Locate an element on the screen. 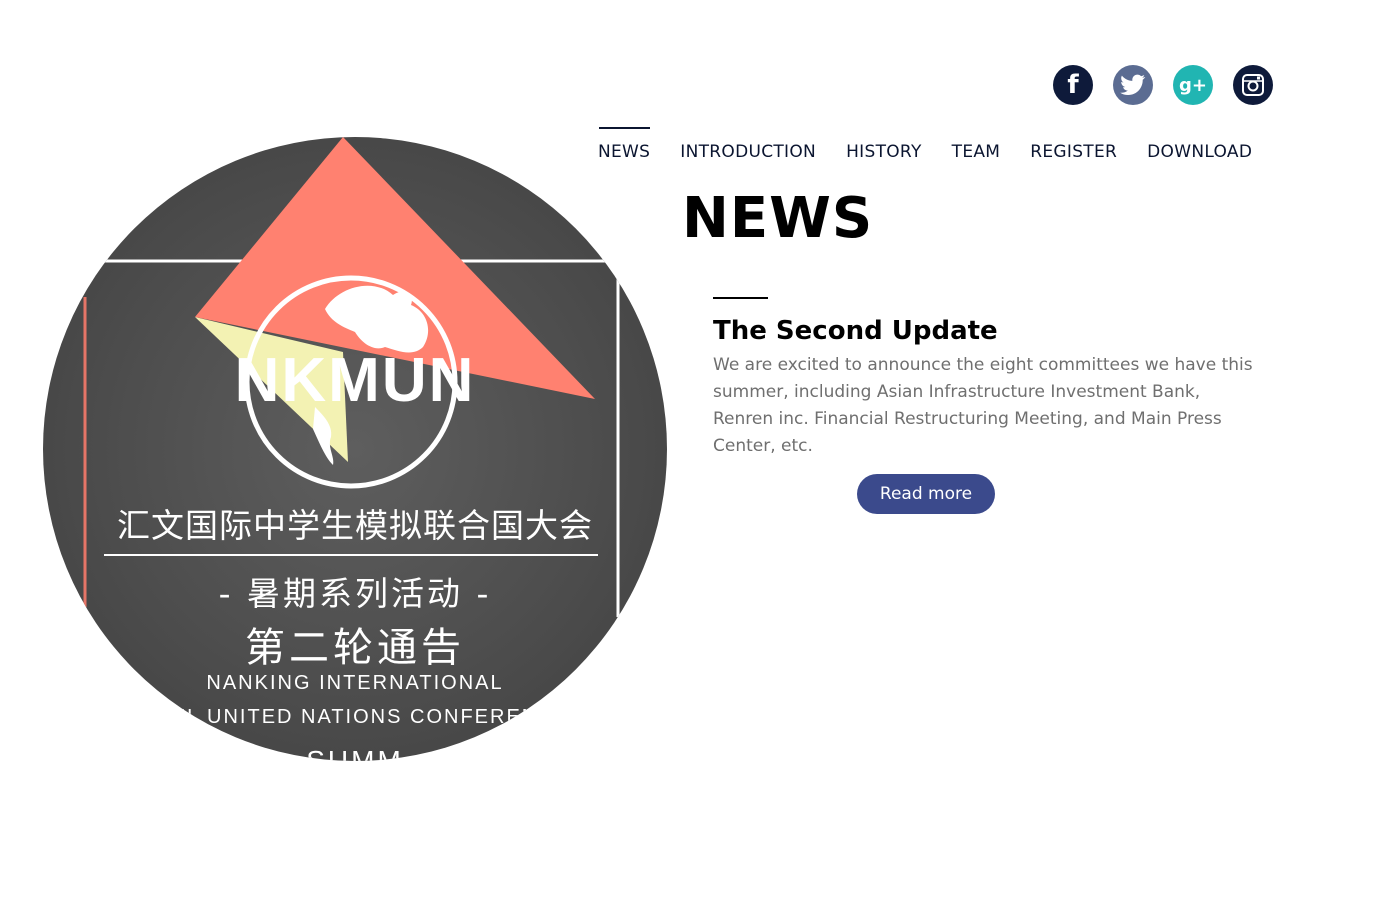  poster-chinese-subtitle: - 暑期系列活动 - is located at coordinates (355, 593).